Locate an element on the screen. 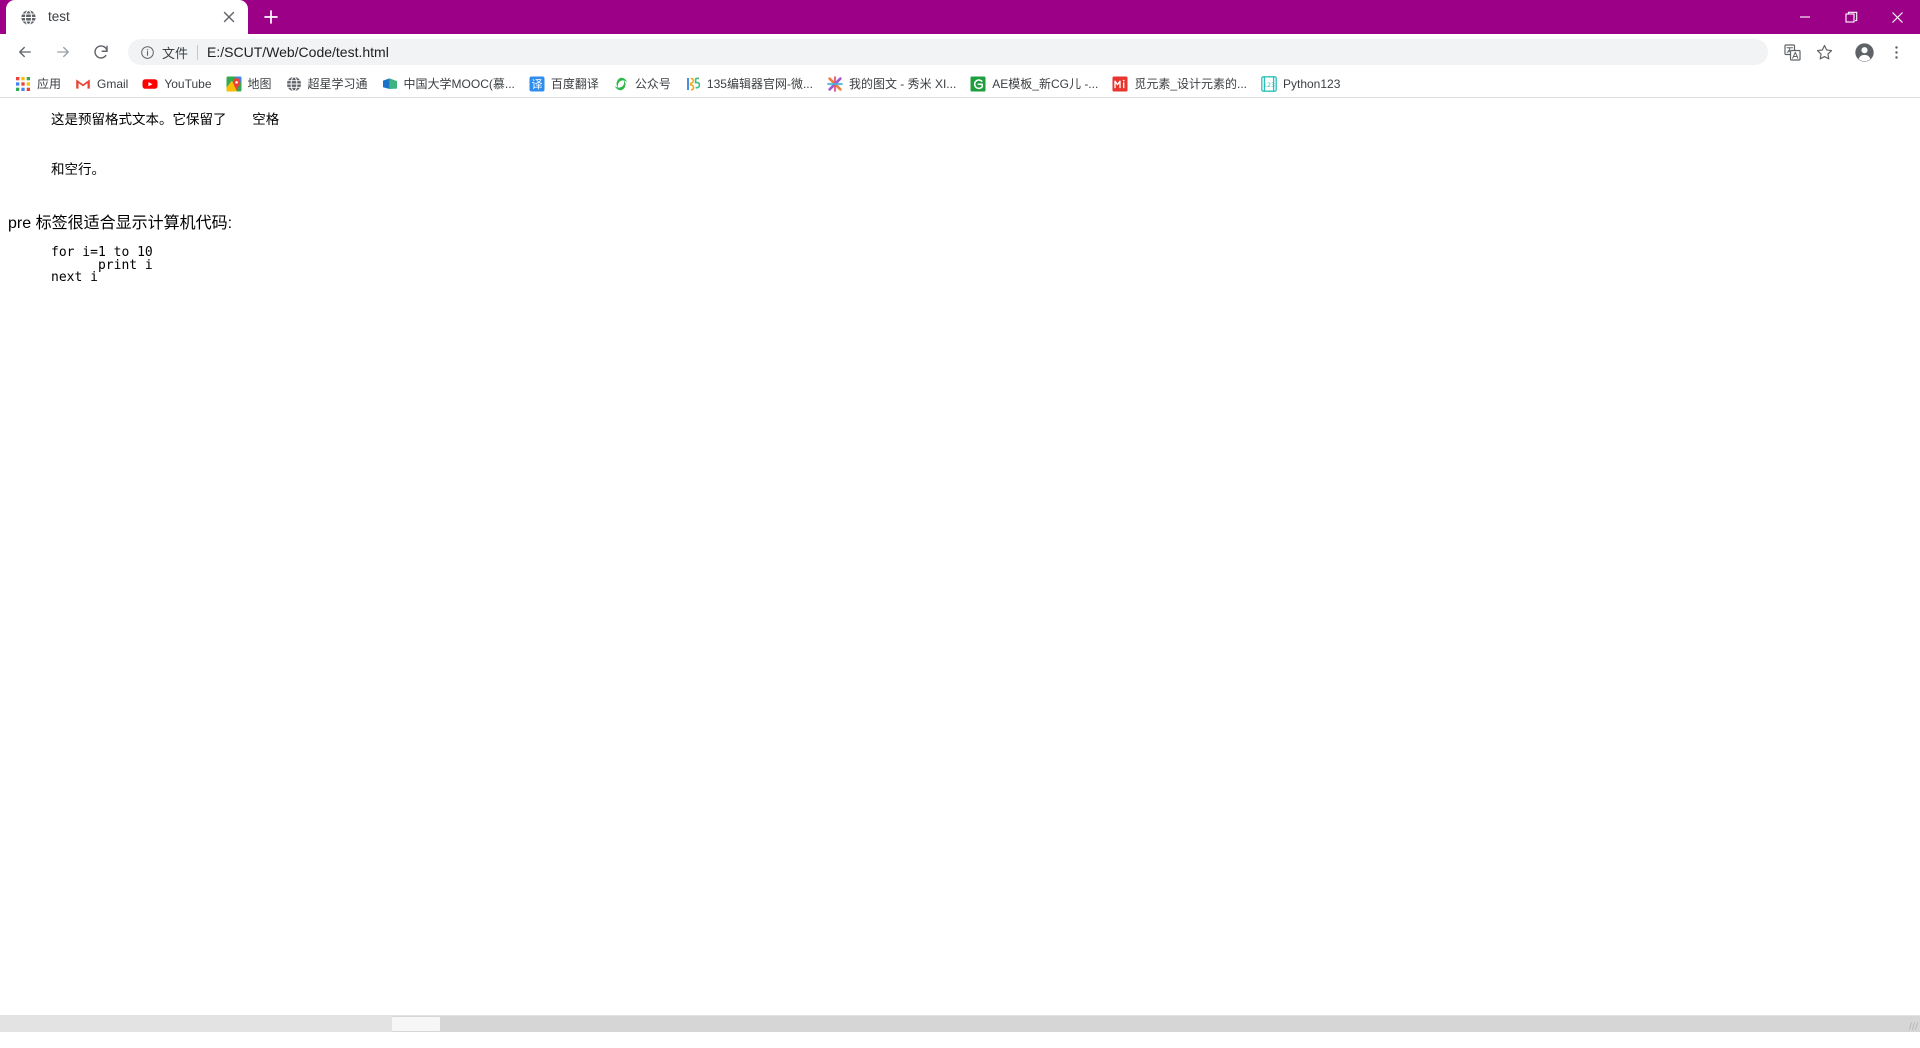 This screenshot has height=1048, width=1920. tab-title: test is located at coordinates (59, 16).